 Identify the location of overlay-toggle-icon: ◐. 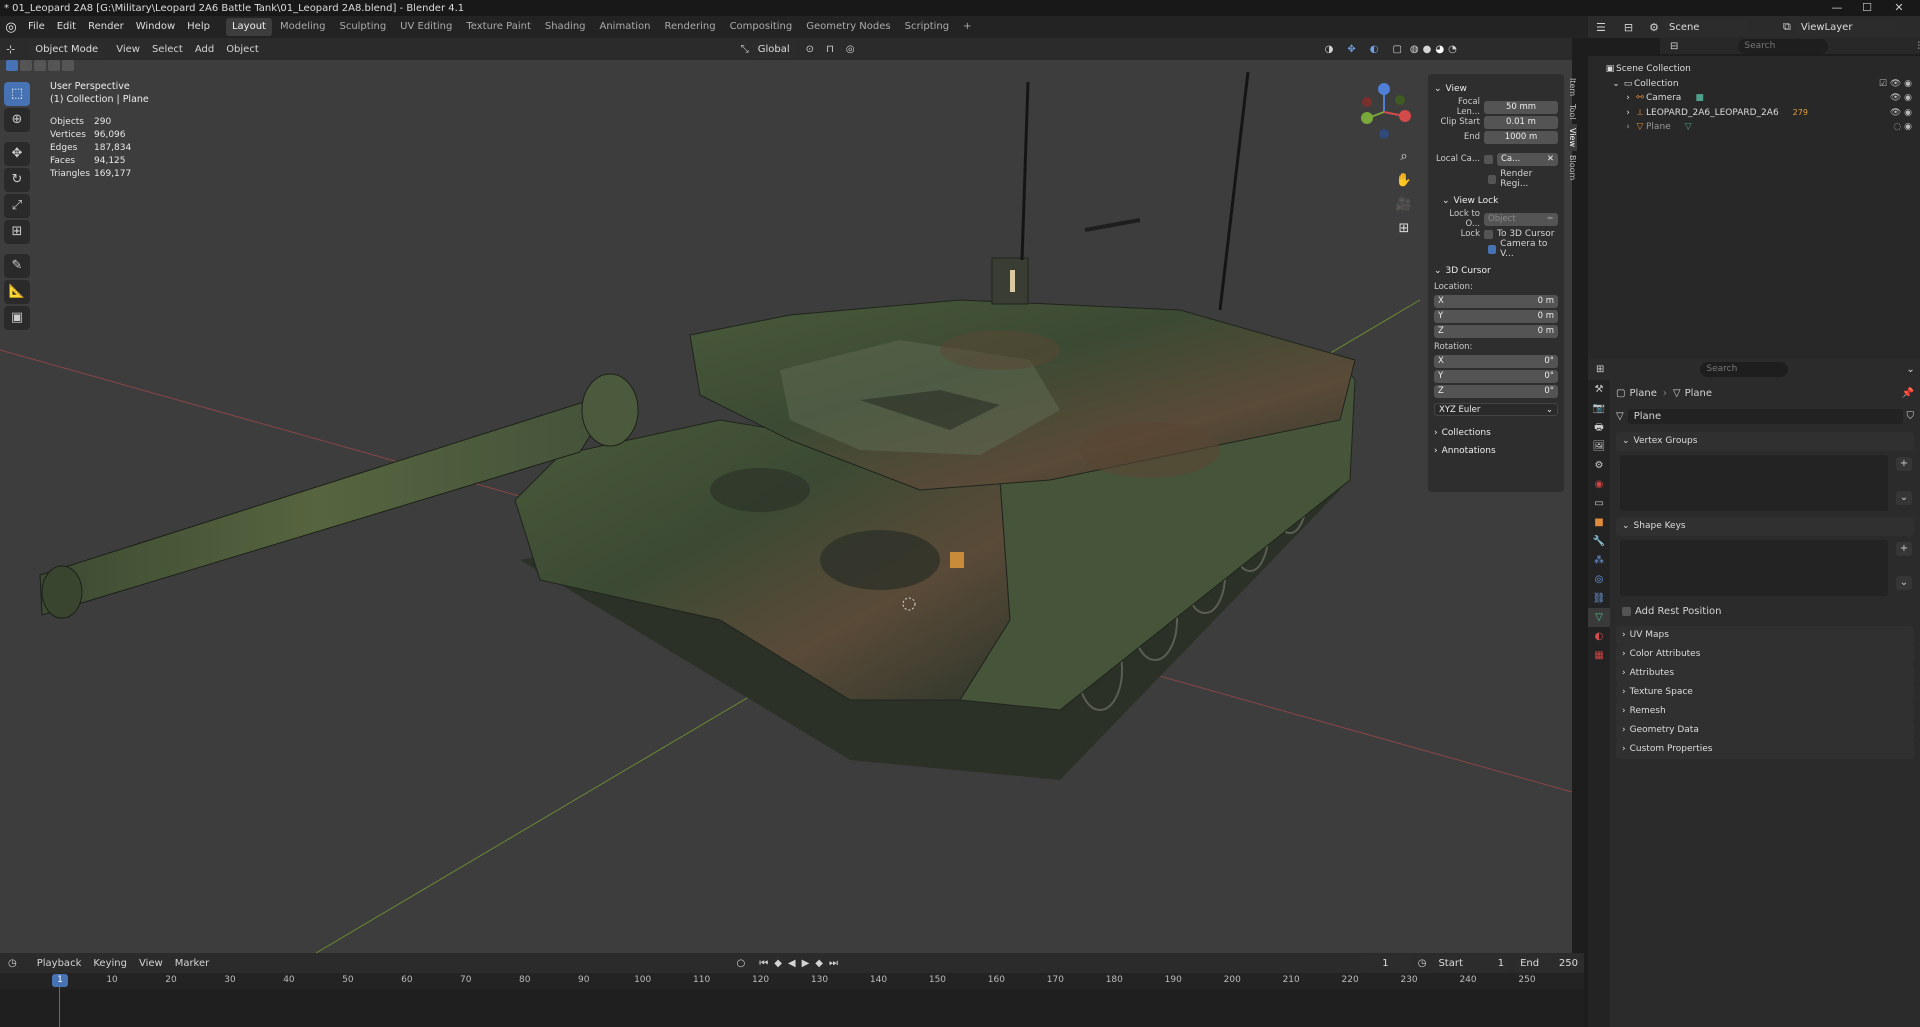
(1374, 49).